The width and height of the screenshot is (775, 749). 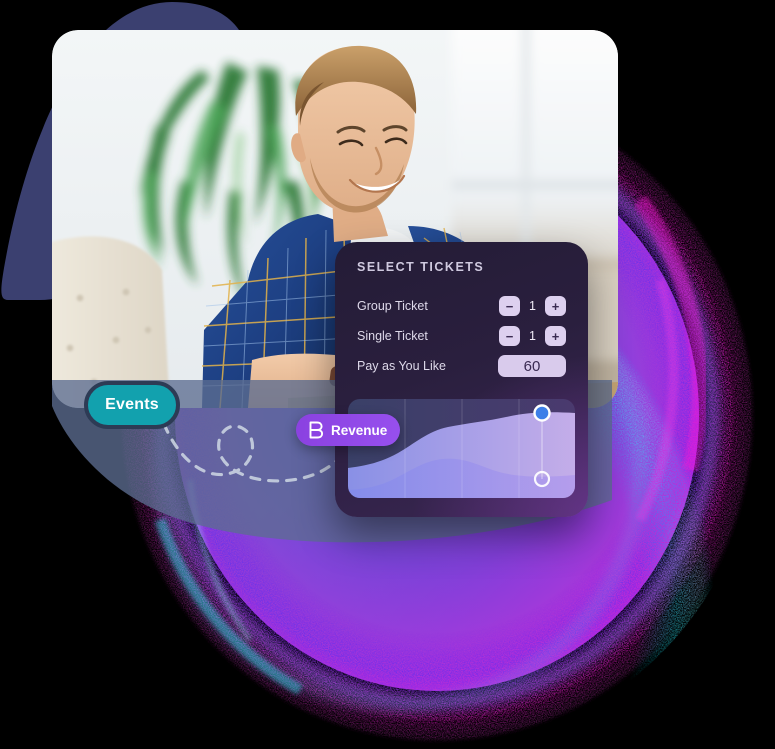 I want to click on quantity-stepper-single: − 1 +, so click(x=532, y=336).